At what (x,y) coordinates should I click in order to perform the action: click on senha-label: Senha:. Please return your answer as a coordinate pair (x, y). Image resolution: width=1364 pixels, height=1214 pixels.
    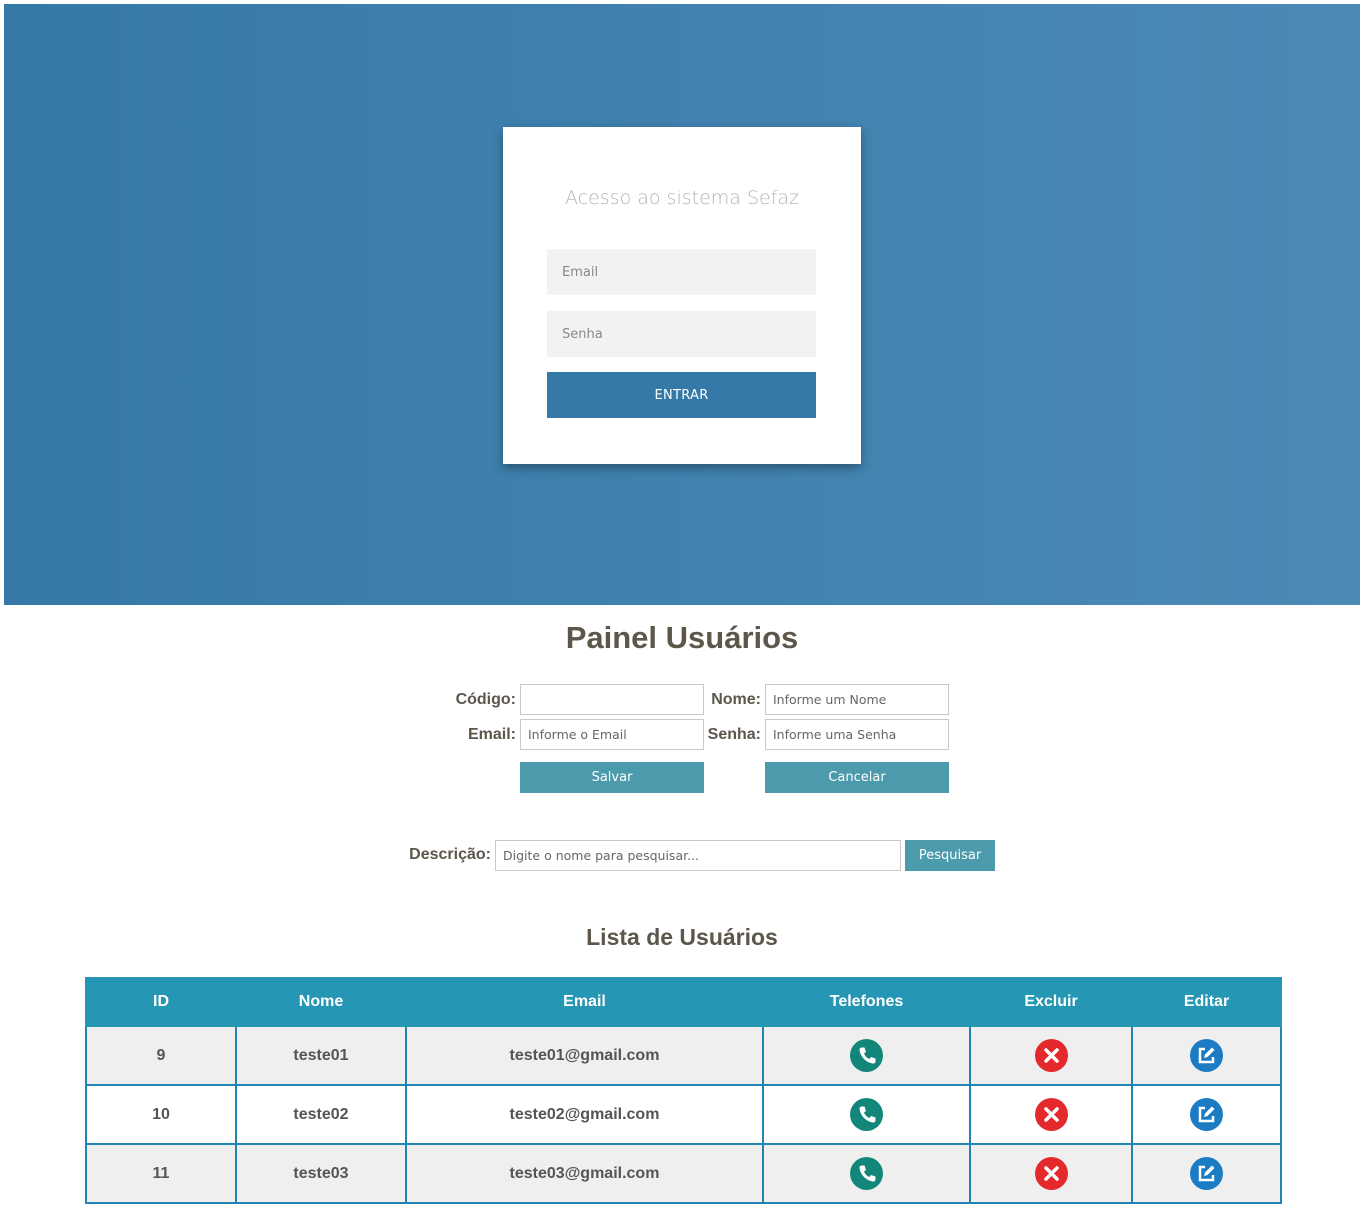
    Looking at the image, I should click on (734, 734).